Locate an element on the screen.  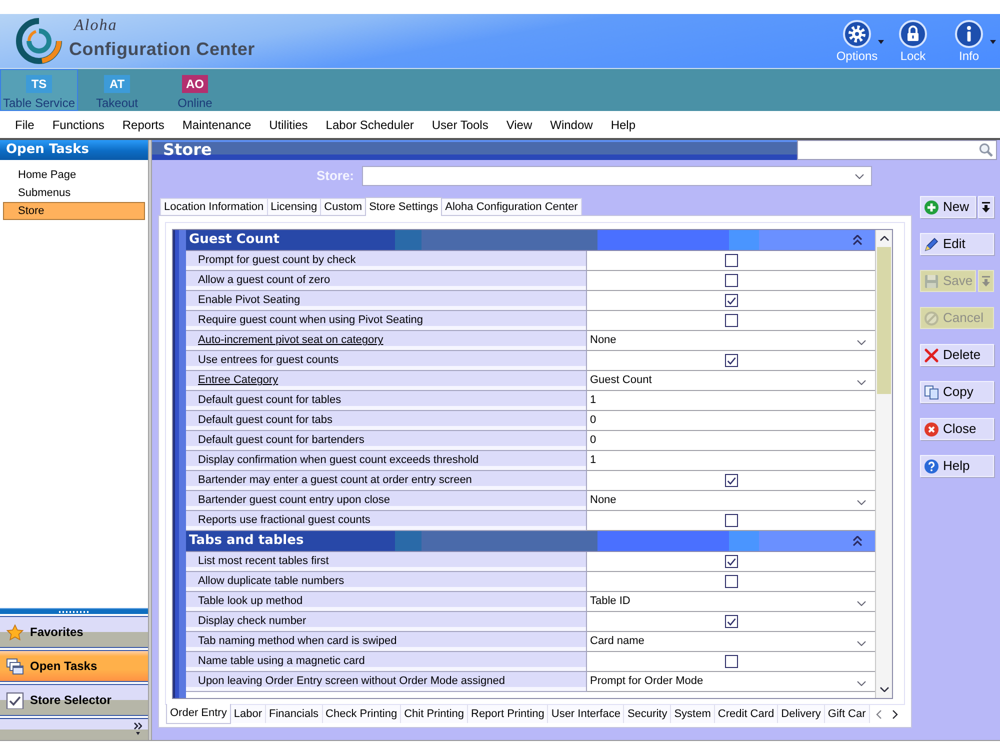
menu-item: User Tools is located at coordinates (460, 124).